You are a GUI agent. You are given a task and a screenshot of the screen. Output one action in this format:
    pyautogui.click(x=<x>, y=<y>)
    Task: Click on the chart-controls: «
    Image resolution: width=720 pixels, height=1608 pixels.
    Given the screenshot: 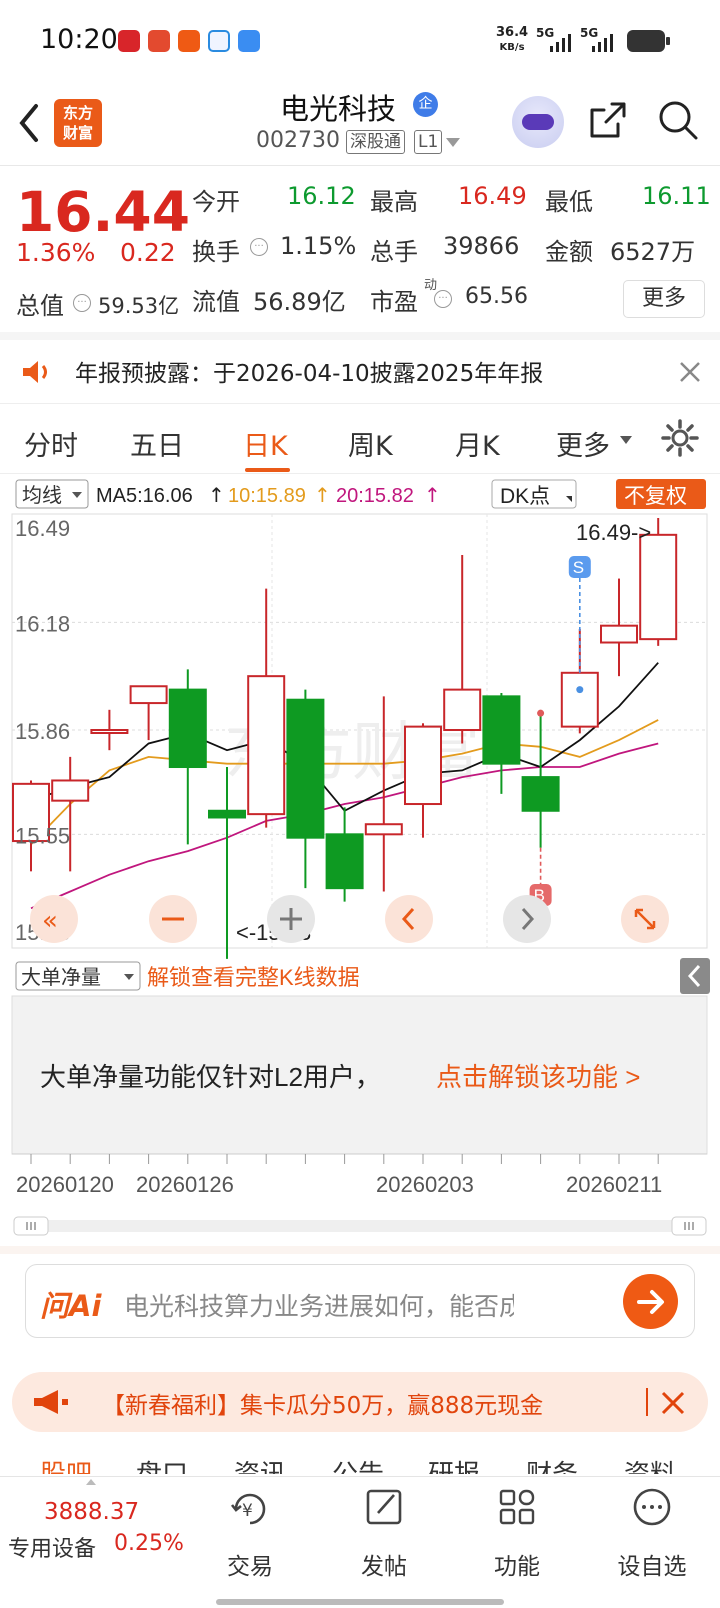 What is the action you would take?
    pyautogui.click(x=349, y=919)
    